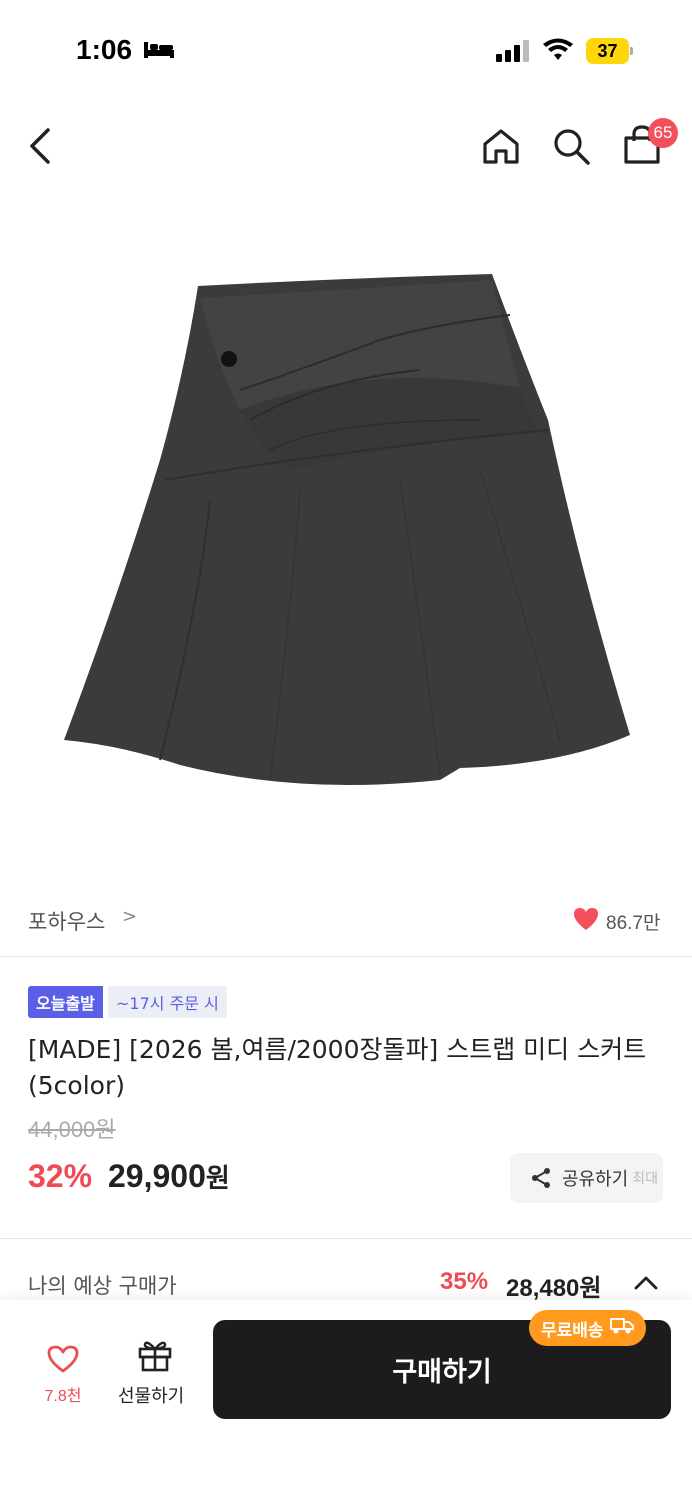  What do you see at coordinates (633, 923) in the screenshot?
I see `brand-like-count: 86.7만` at bounding box center [633, 923].